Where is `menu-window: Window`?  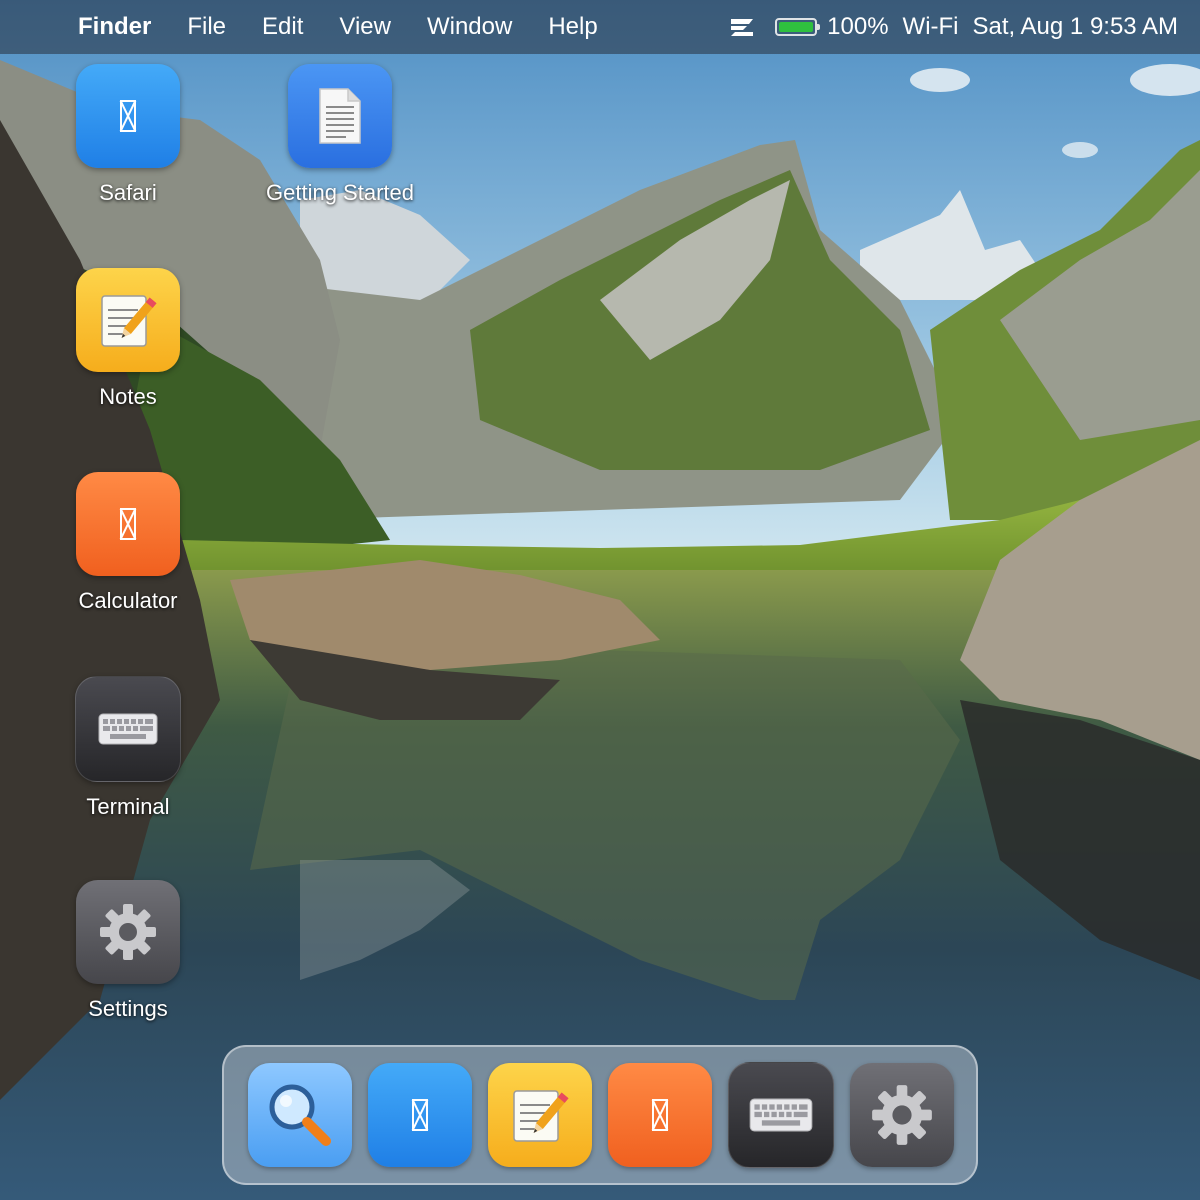 menu-window: Window is located at coordinates (469, 27).